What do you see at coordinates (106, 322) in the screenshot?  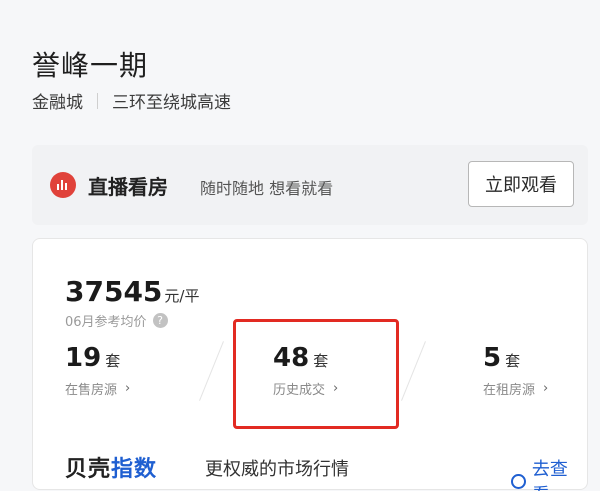 I see `price-label: 06月参考均价` at bounding box center [106, 322].